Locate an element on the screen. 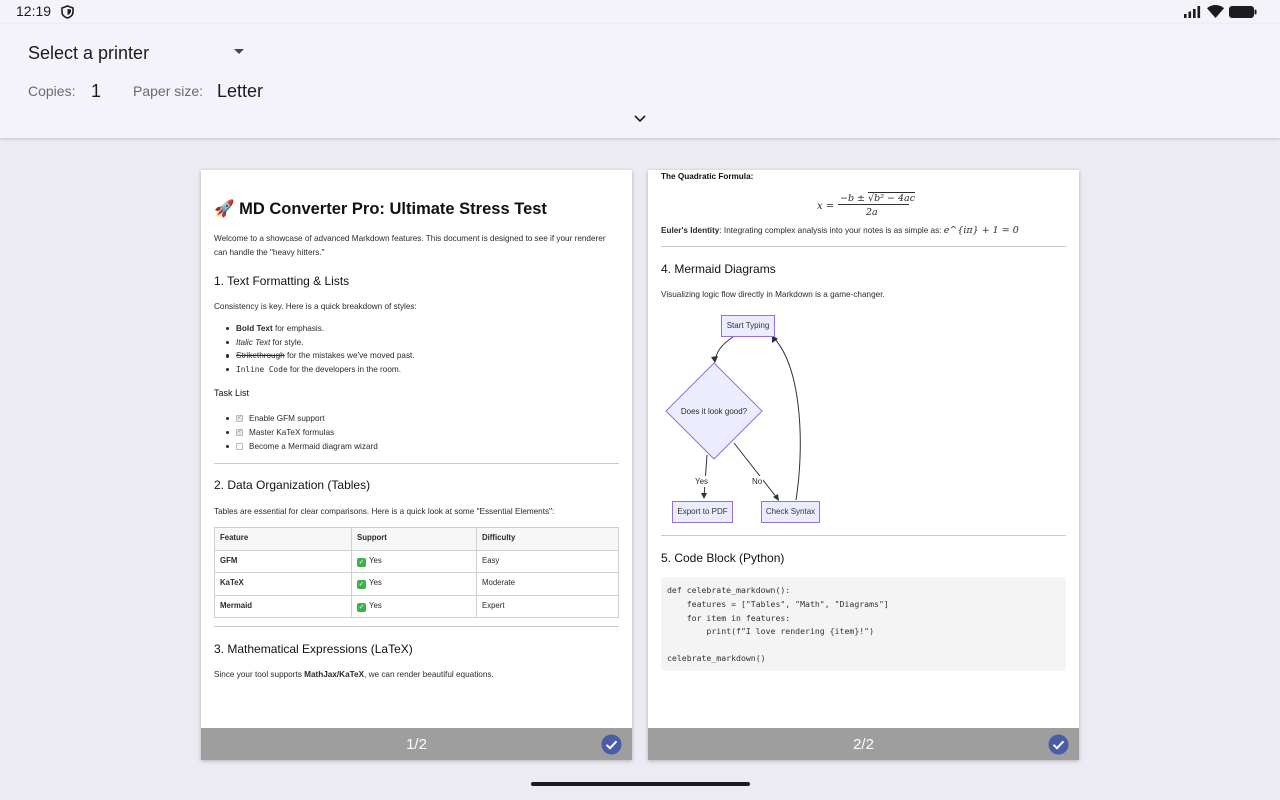  copies-label: Copies: is located at coordinates (52, 91).